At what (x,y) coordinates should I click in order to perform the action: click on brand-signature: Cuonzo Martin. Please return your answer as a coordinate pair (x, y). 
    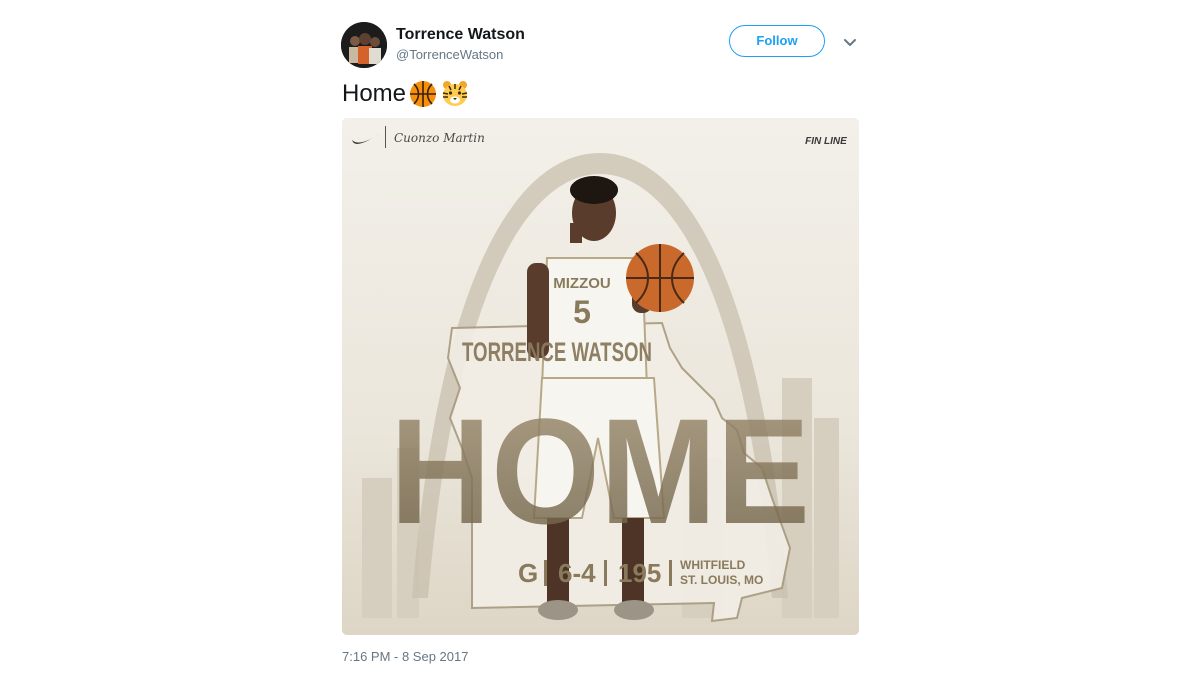
    Looking at the image, I should click on (439, 138).